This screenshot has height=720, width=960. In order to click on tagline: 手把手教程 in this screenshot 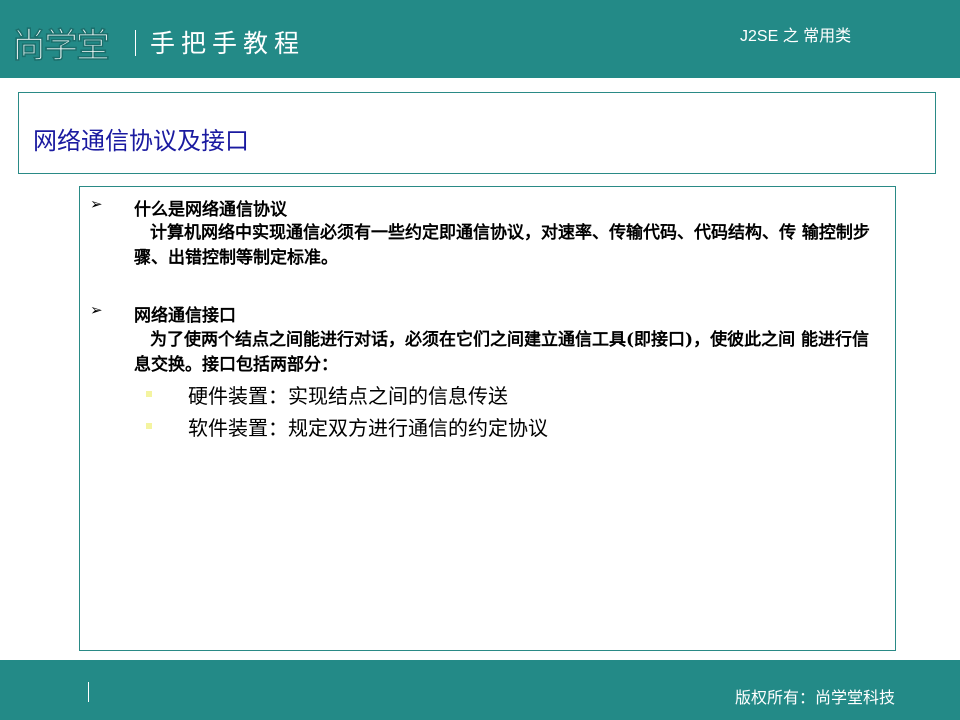, I will do `click(228, 43)`.